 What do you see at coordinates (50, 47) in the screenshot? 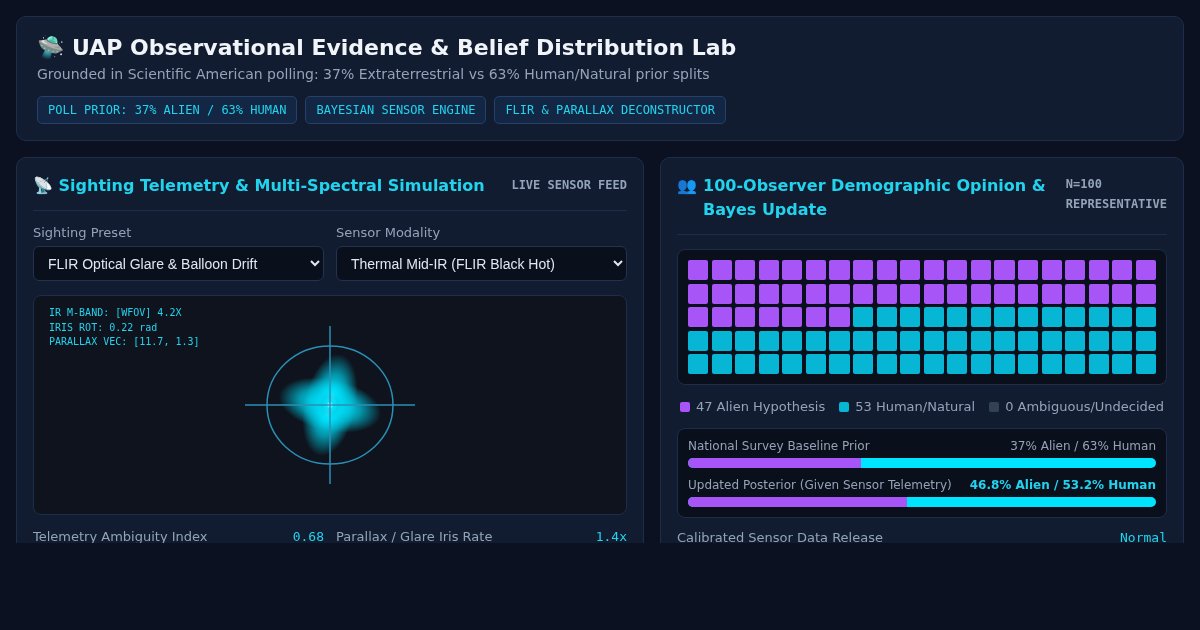
I see `flying-saucer-icon: 🛸` at bounding box center [50, 47].